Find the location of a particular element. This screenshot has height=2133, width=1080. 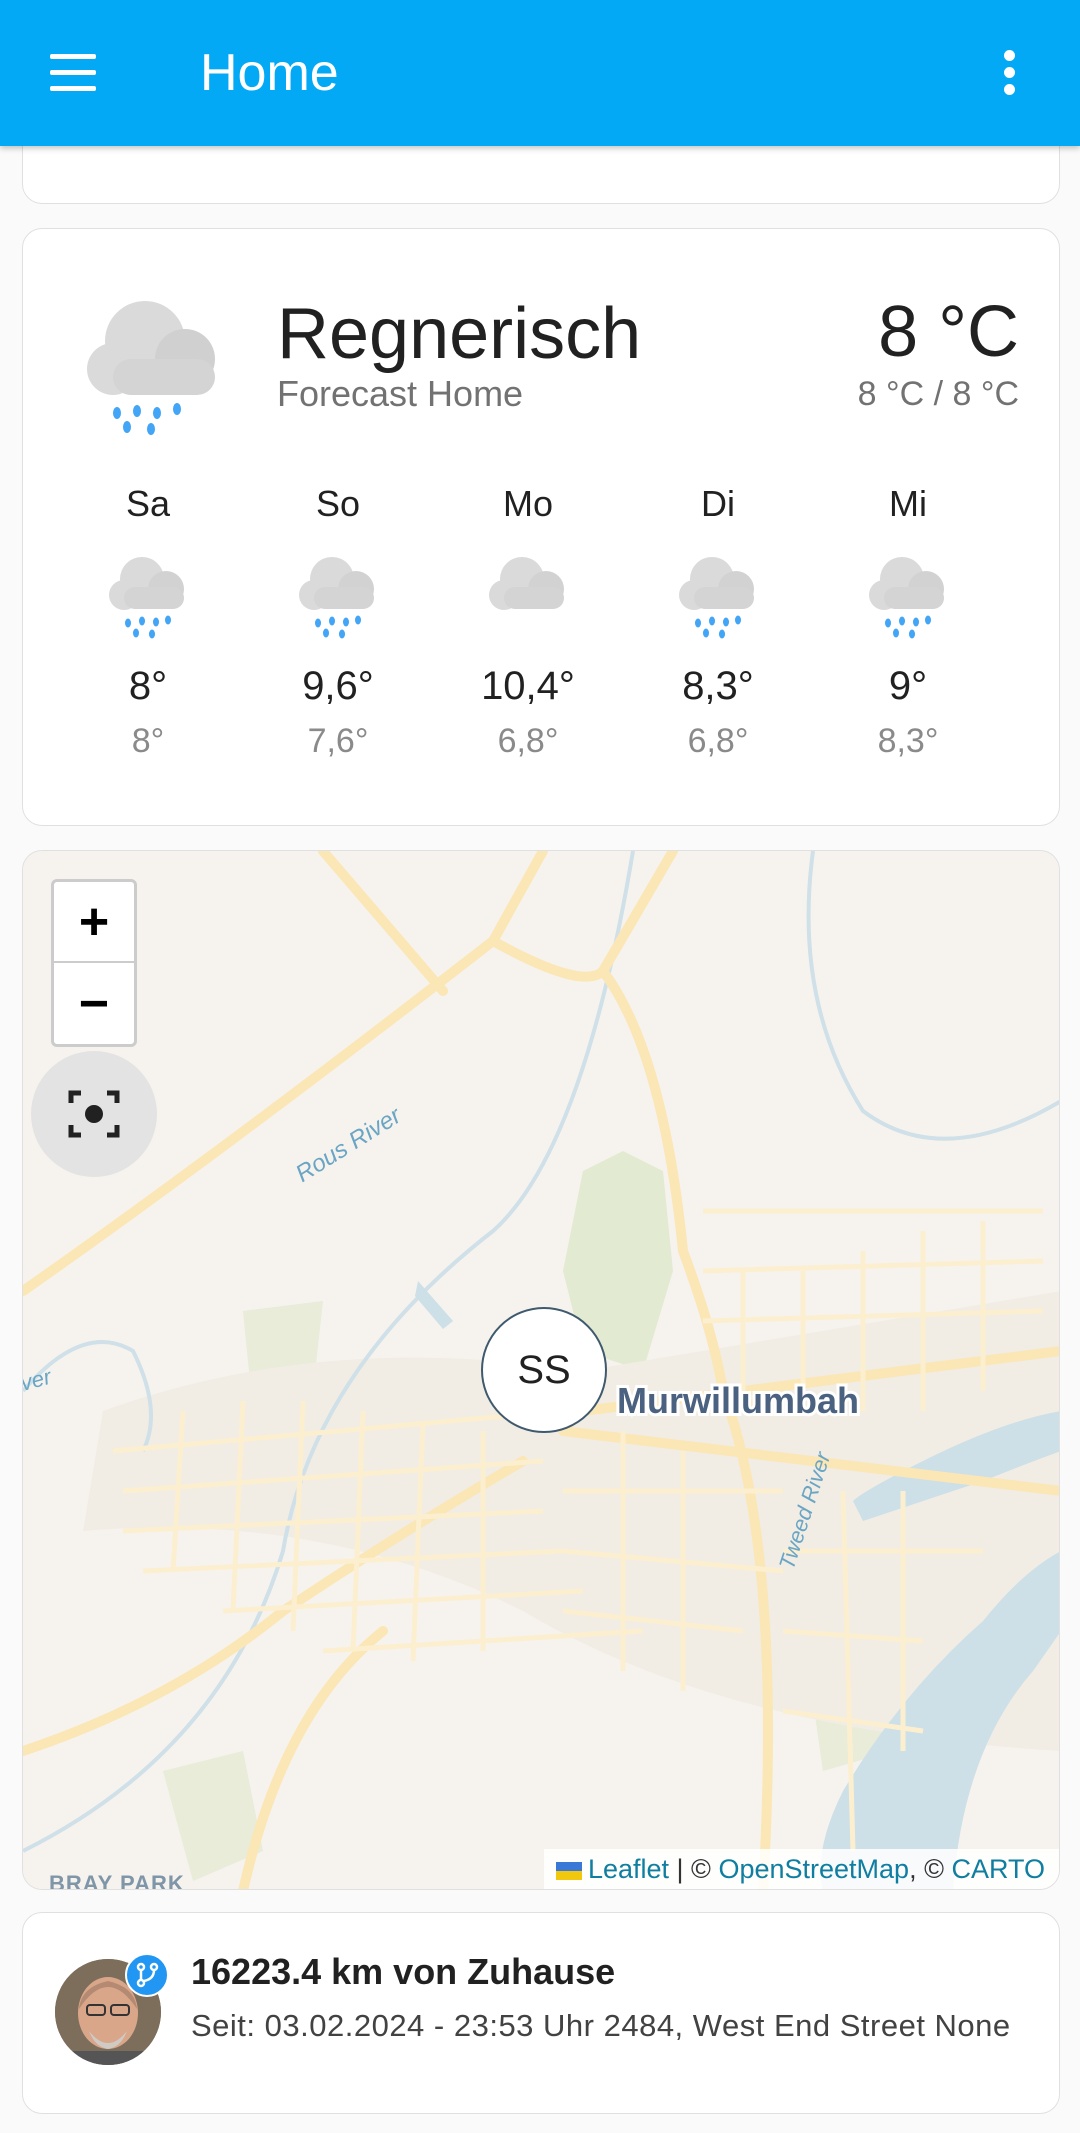

forecast-high: 9° is located at coordinates (908, 686).